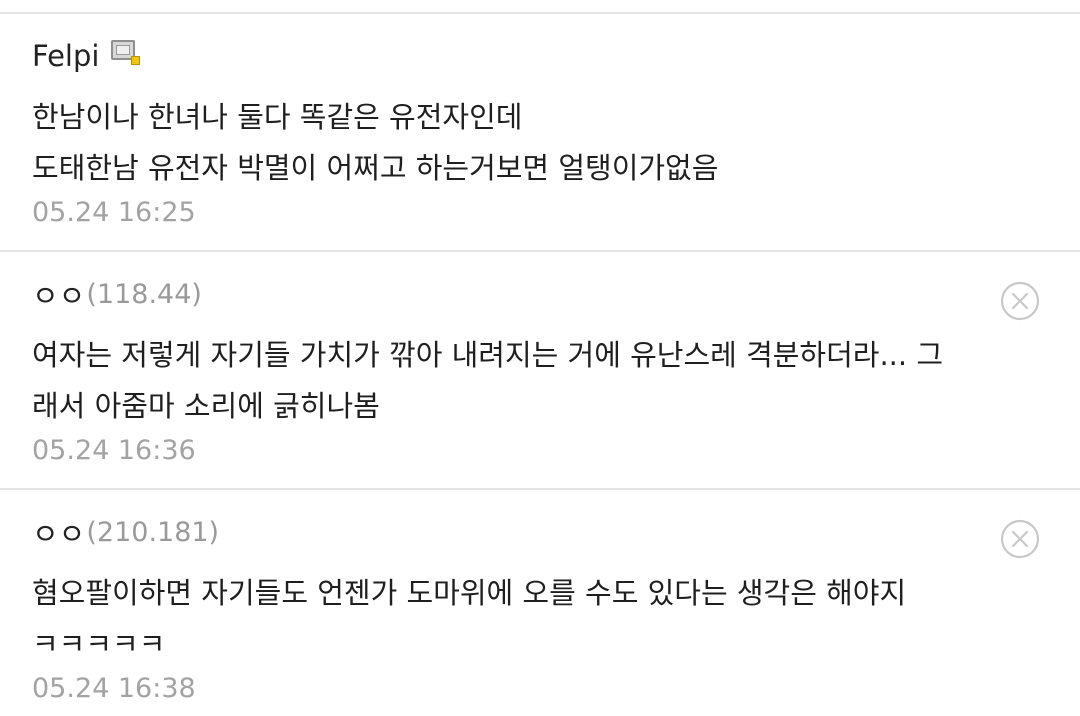 The width and height of the screenshot is (1080, 716). Describe the element at coordinates (144, 294) in the screenshot. I see `comment-ip: (118.44)` at that location.